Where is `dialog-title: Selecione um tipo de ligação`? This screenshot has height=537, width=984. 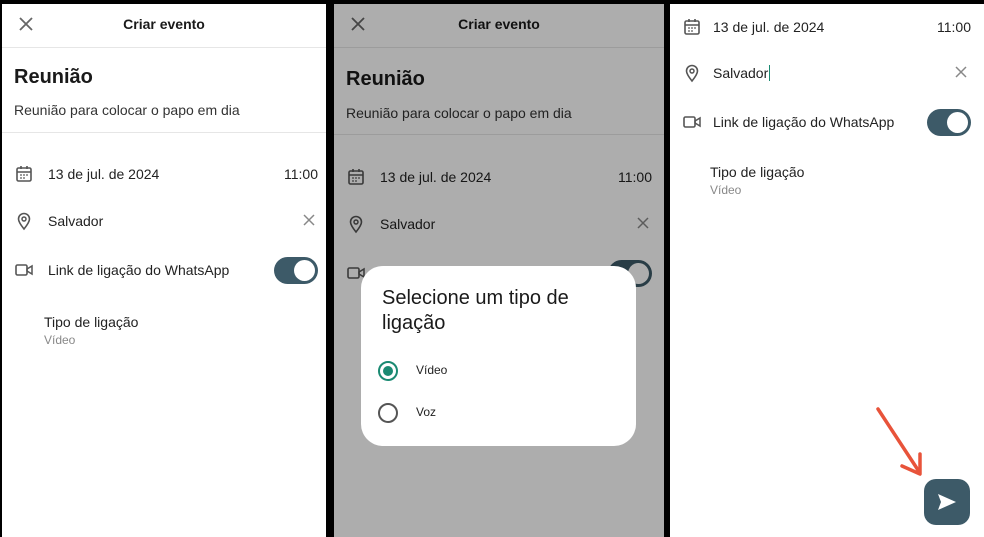
dialog-title: Selecione um tipo de ligação is located at coordinates (475, 310).